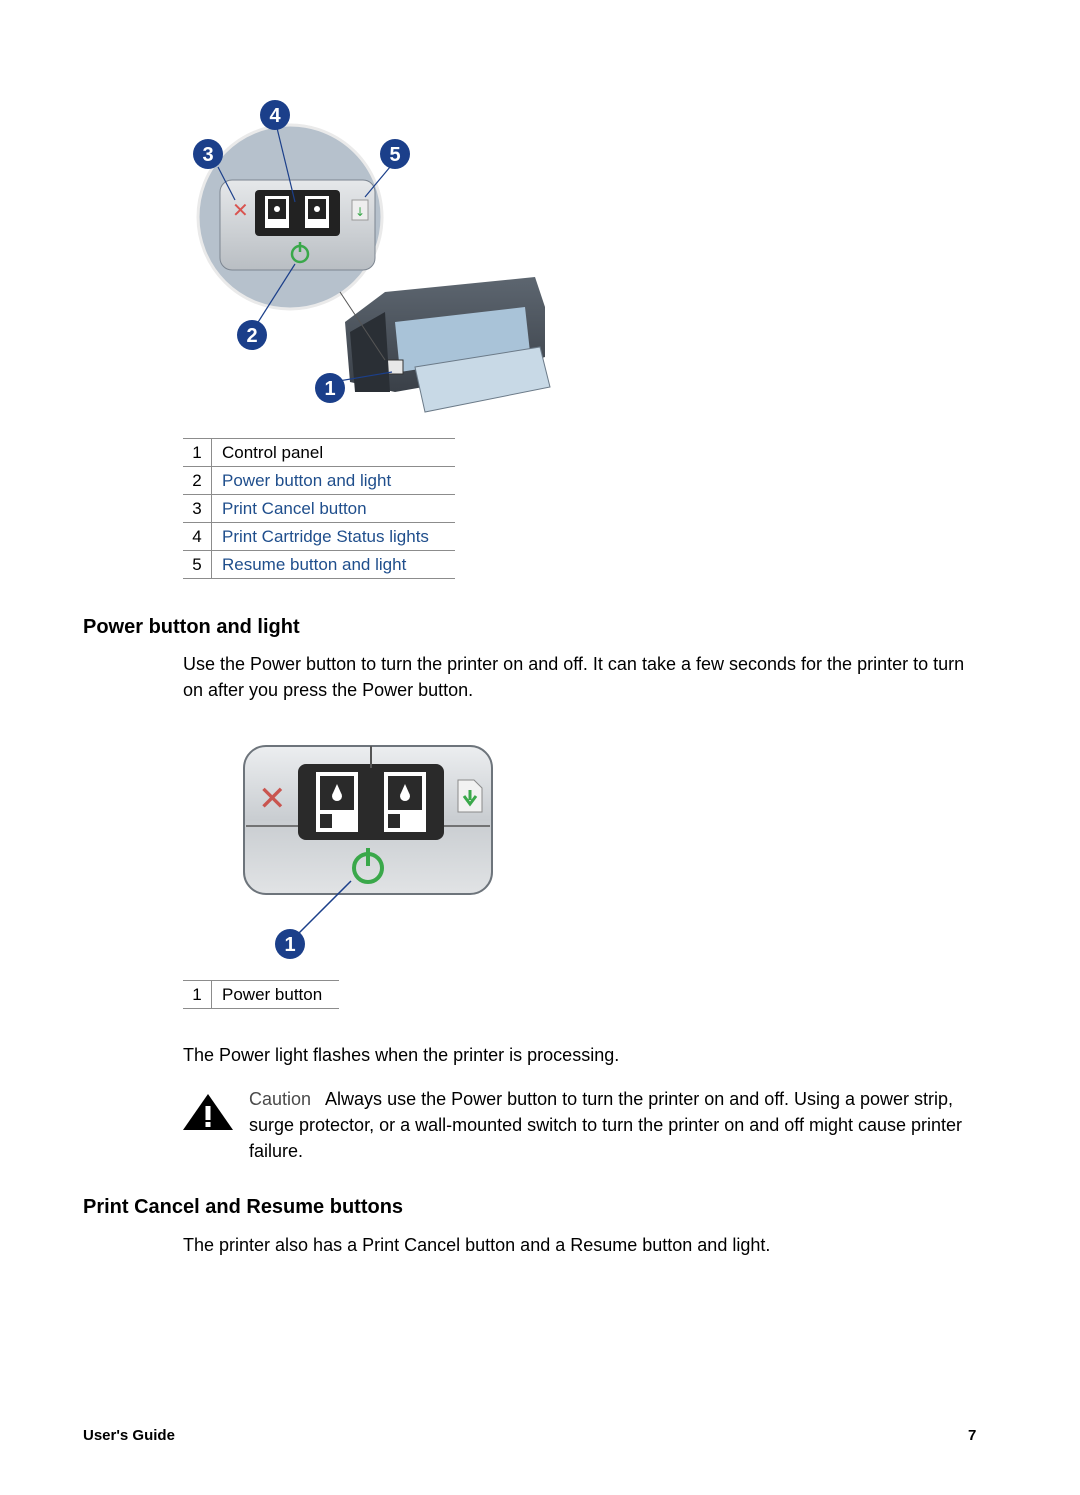 This screenshot has height=1495, width=1080. Describe the element at coordinates (448, 345) in the screenshot. I see `printer-body` at that location.